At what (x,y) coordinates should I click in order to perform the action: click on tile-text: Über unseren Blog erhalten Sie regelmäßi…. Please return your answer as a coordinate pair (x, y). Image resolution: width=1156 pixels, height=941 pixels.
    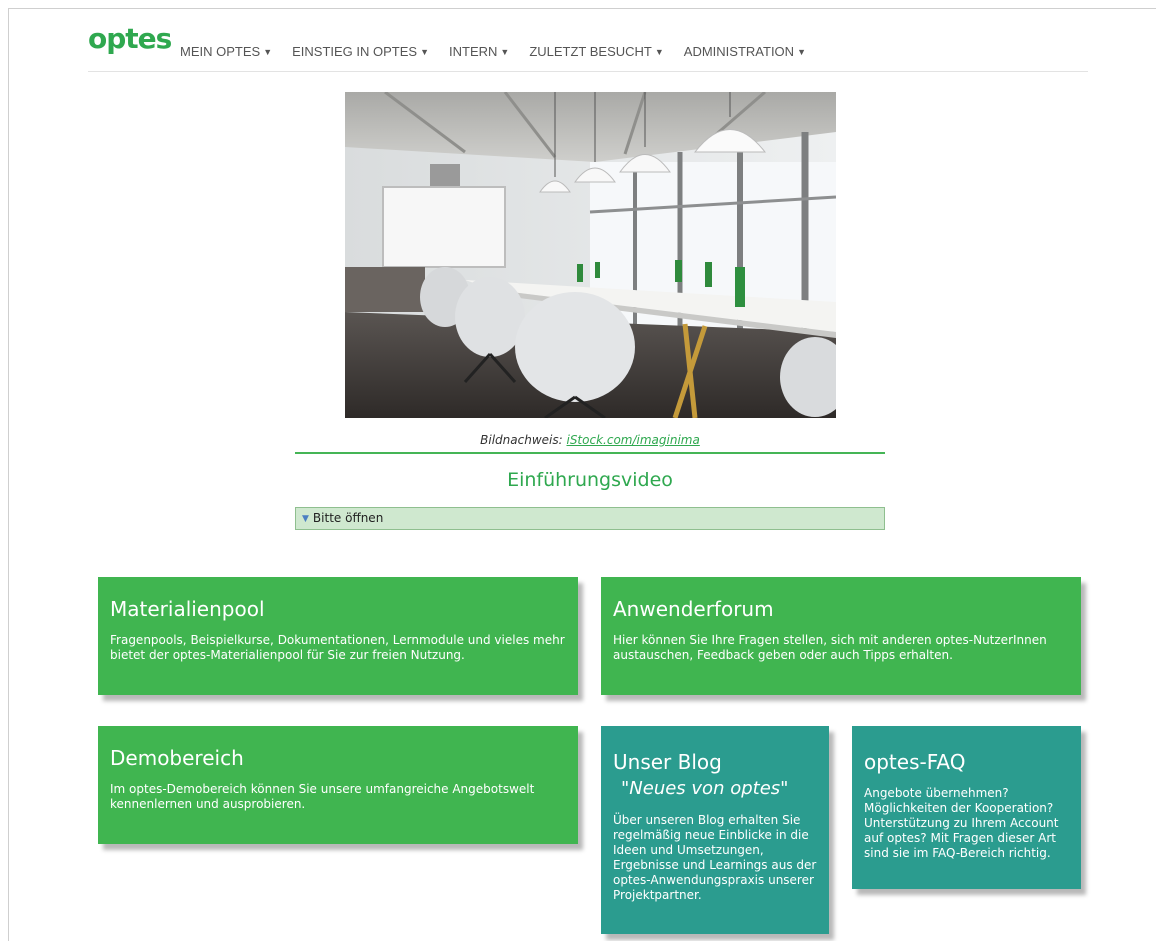
    Looking at the image, I should click on (715, 857).